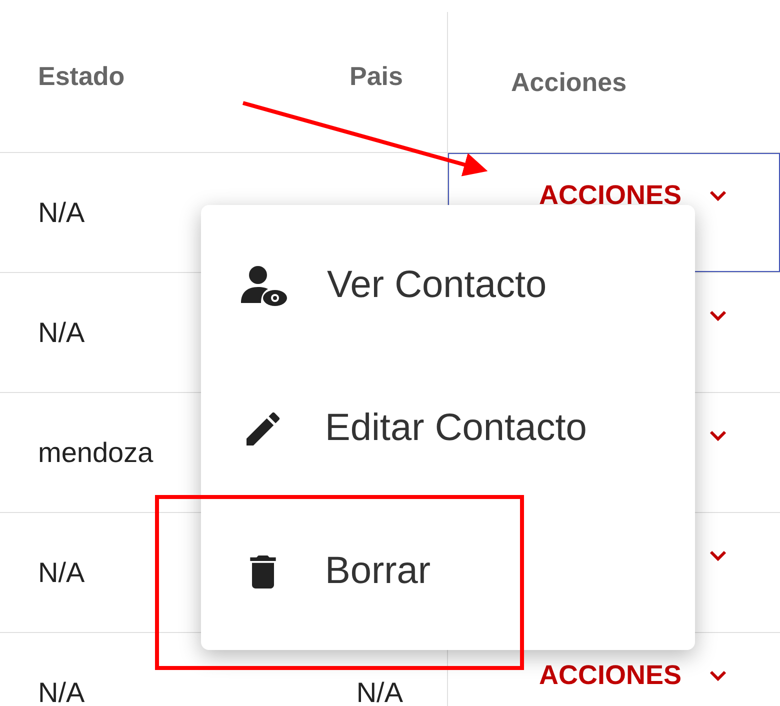 The width and height of the screenshot is (780, 706). I want to click on column-header: Pais, so click(376, 76).